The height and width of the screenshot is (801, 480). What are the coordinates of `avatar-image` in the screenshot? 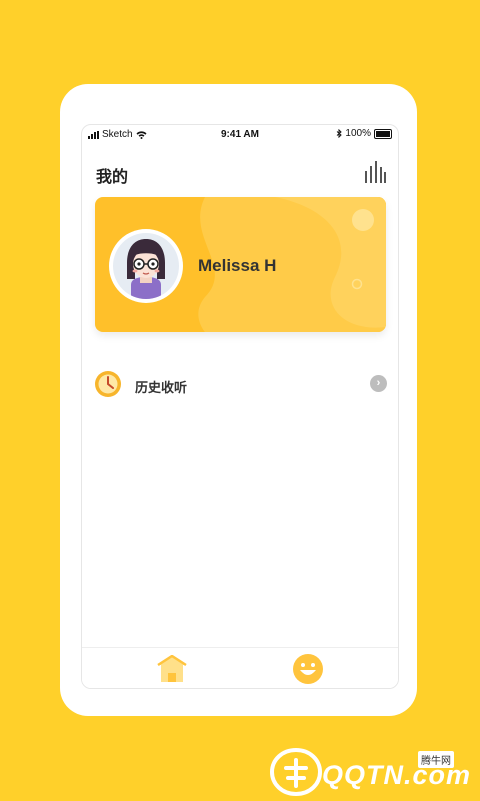 It's located at (146, 266).